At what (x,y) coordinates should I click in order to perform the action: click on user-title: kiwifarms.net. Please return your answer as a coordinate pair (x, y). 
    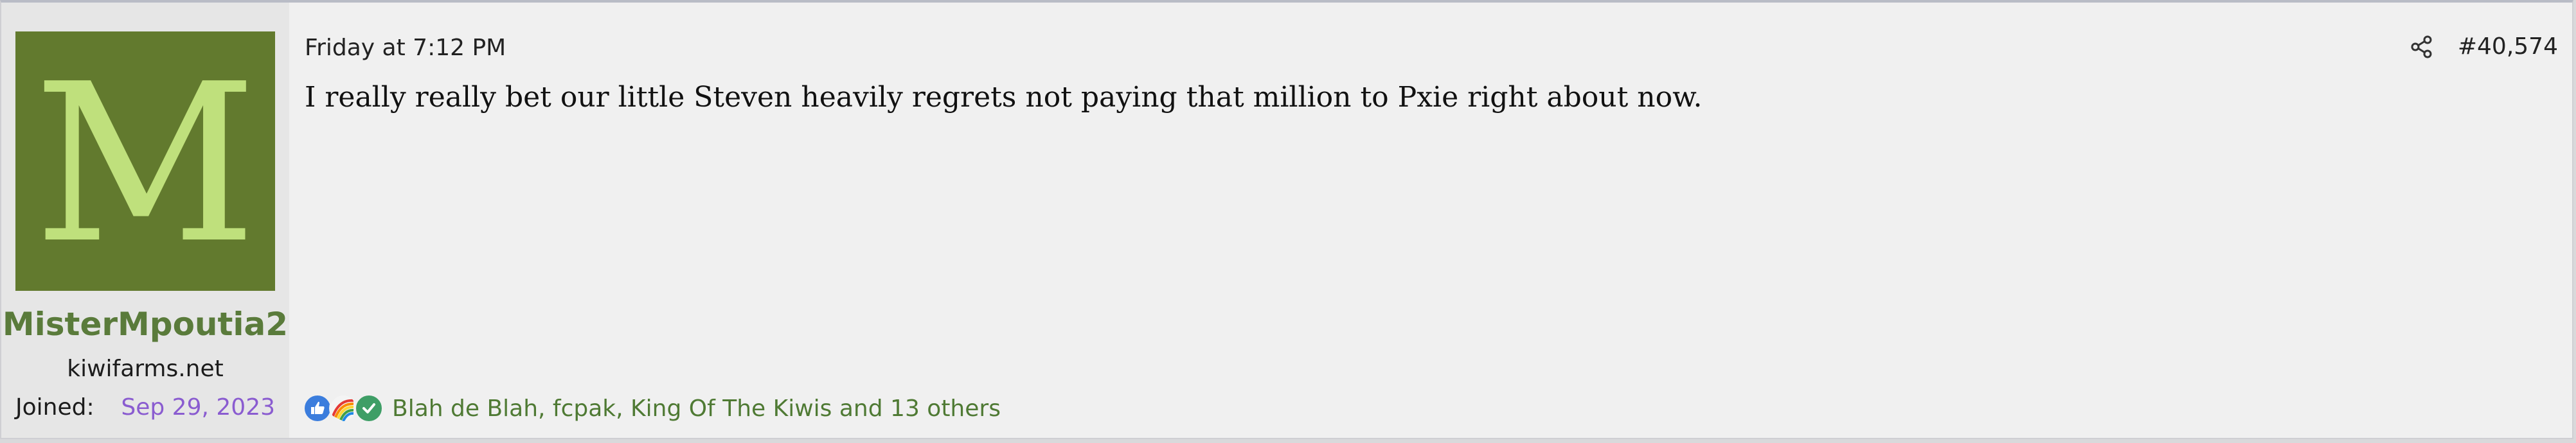
    Looking at the image, I should click on (145, 369).